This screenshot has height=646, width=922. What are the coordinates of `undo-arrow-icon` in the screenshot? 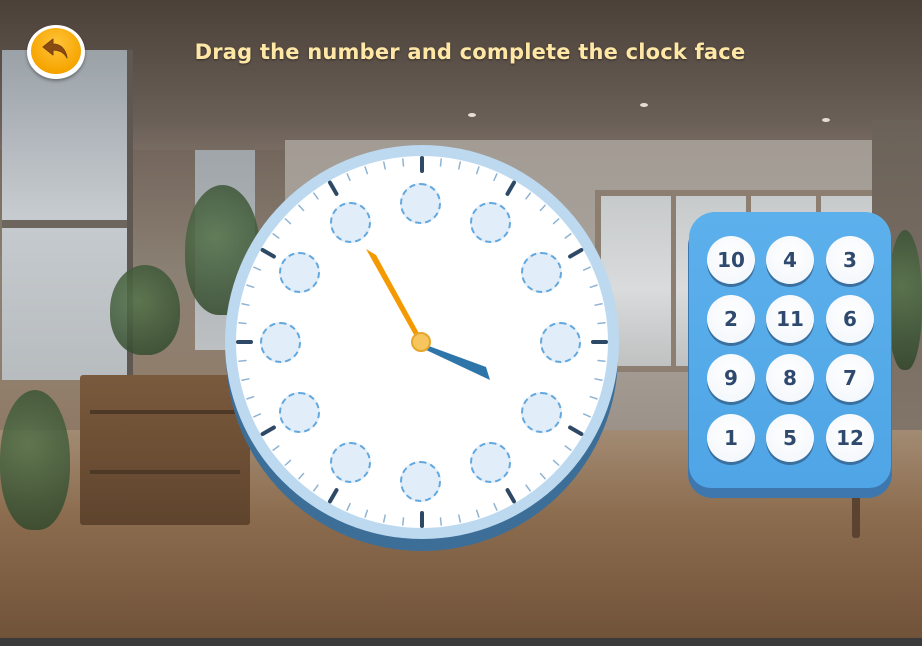 It's located at (55, 48).